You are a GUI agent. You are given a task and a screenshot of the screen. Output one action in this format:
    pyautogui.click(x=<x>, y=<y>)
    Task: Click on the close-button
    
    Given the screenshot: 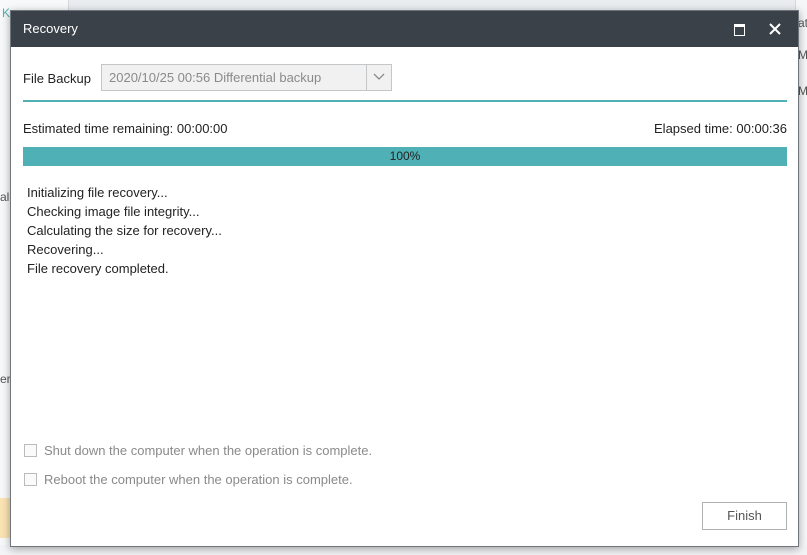 What is the action you would take?
    pyautogui.click(x=775, y=29)
    